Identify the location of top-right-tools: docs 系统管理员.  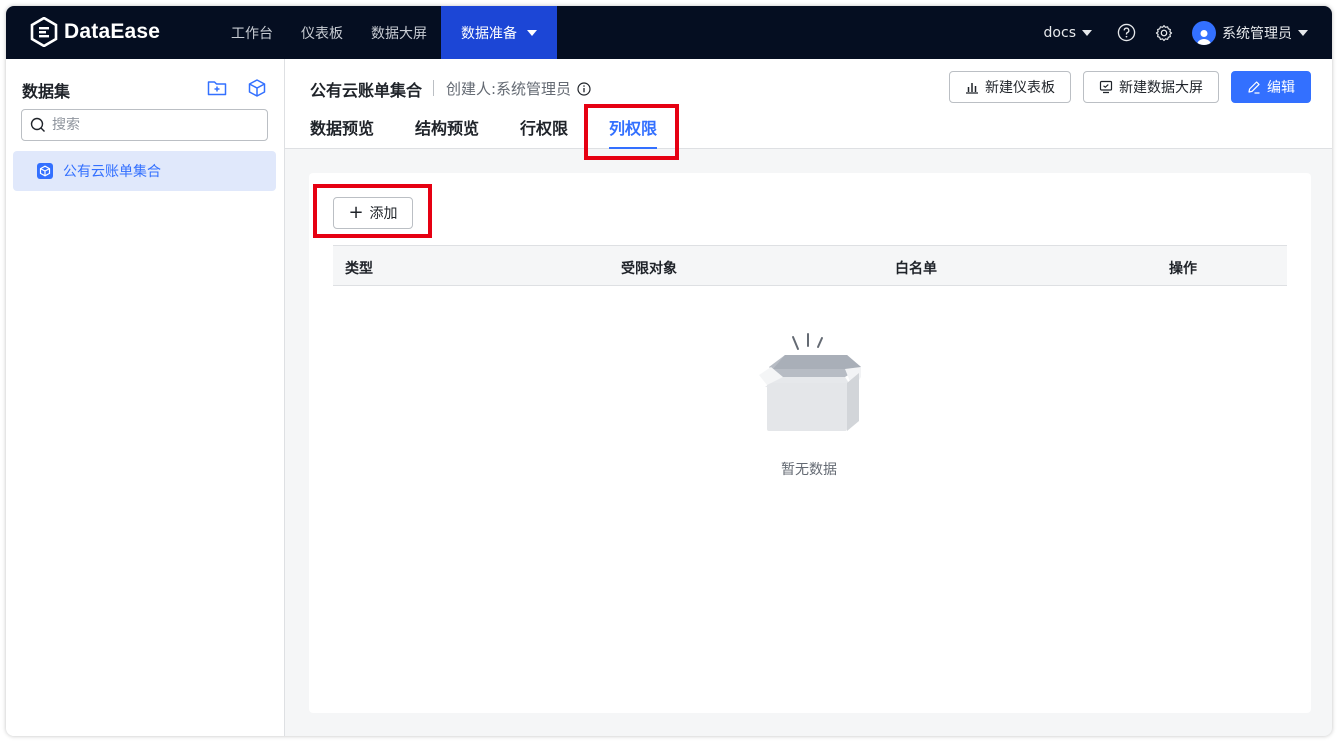
(1176, 32).